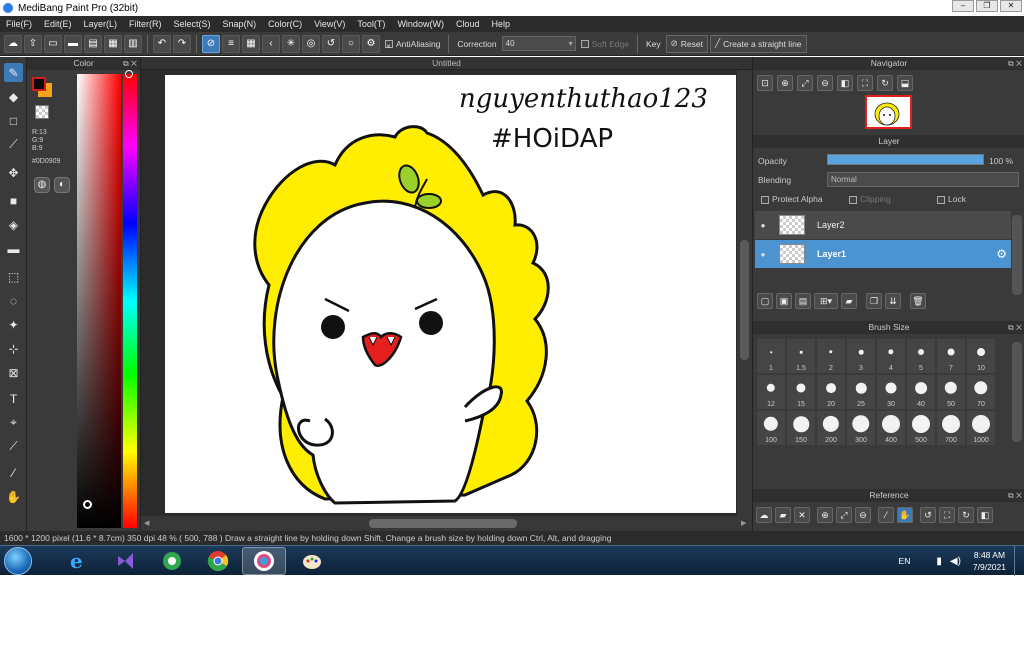  Describe the element at coordinates (987, 6) in the screenshot. I see `maximize-button: ❐` at that location.